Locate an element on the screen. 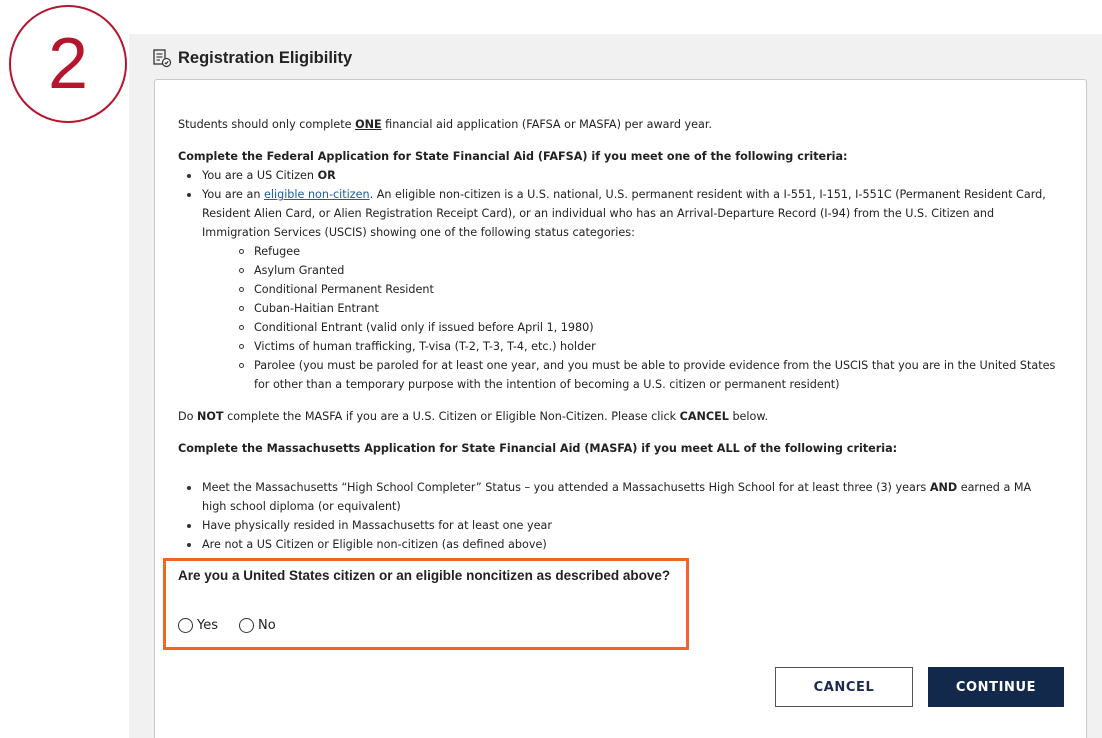  status-item: Refugee is located at coordinates (630, 251).